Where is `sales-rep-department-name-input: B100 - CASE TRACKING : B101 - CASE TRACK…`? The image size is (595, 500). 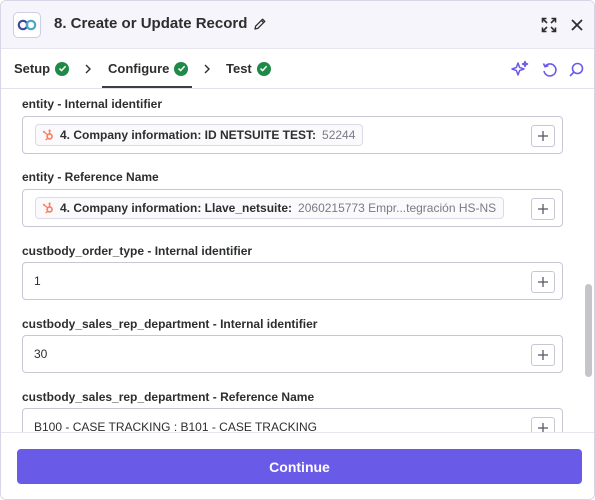
sales-rep-department-name-input: B100 - CASE TRACKING : B101 - CASE TRACK… is located at coordinates (292, 420).